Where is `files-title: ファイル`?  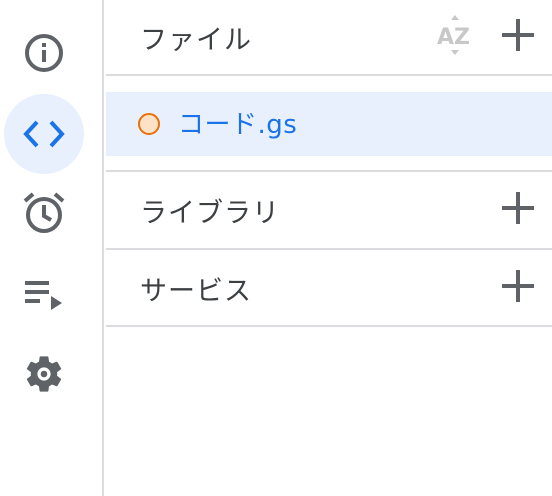 files-title: ファイル is located at coordinates (196, 40).